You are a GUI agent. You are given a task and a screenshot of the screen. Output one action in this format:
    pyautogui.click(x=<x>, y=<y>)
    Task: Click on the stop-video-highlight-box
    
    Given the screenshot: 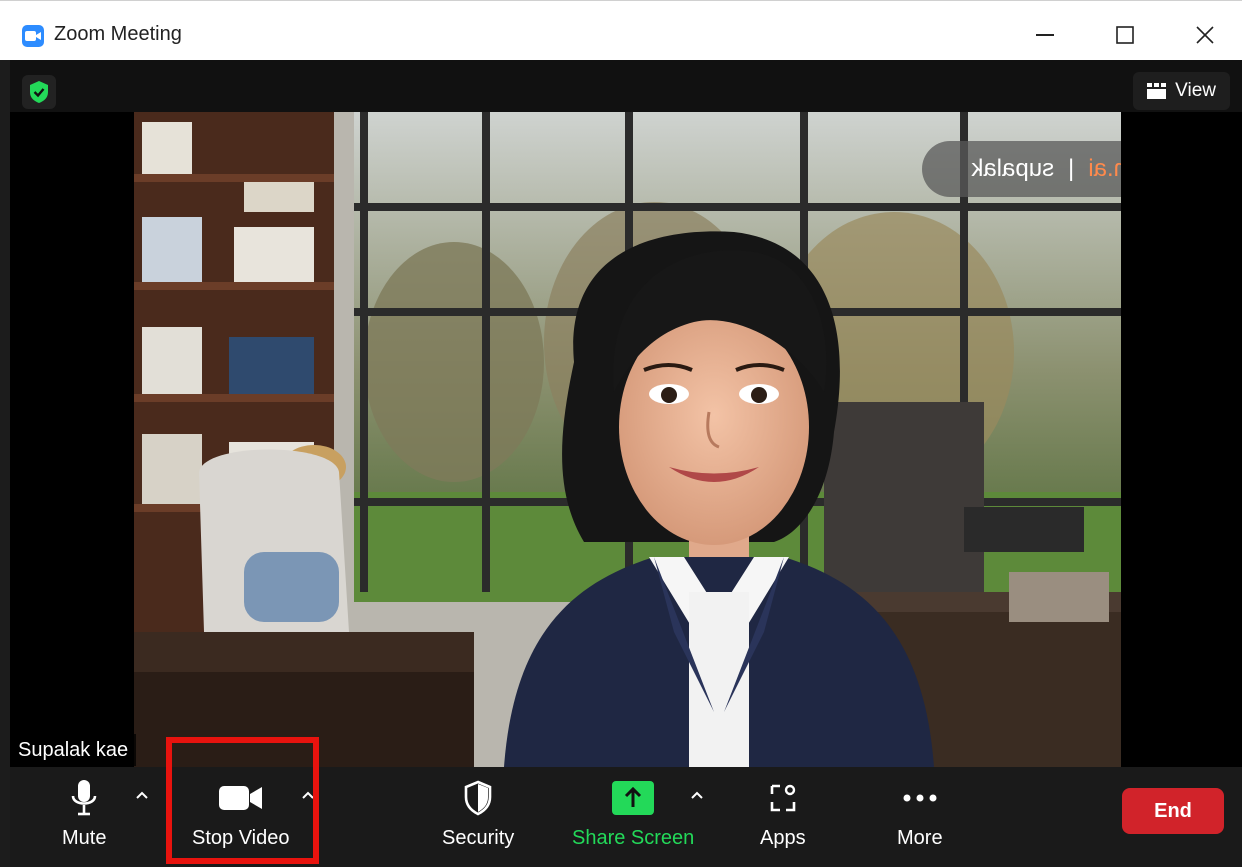 What is the action you would take?
    pyautogui.click(x=242, y=800)
    